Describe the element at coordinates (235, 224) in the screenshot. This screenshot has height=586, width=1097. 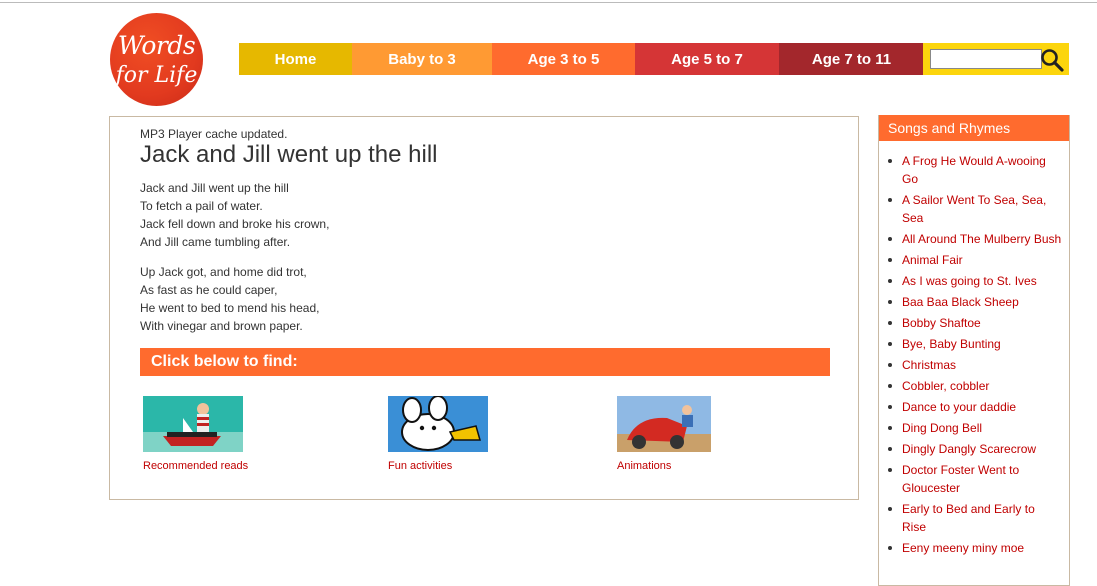
I see `poem-line: Jack fell down and broke his crown,` at that location.